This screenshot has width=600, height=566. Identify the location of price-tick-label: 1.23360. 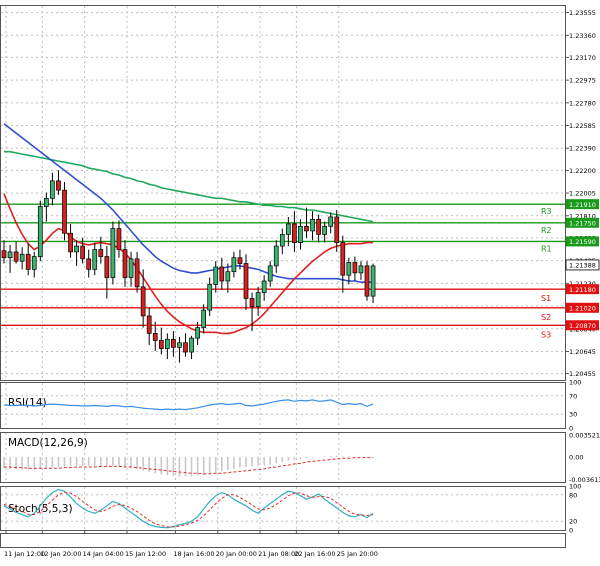
(582, 36).